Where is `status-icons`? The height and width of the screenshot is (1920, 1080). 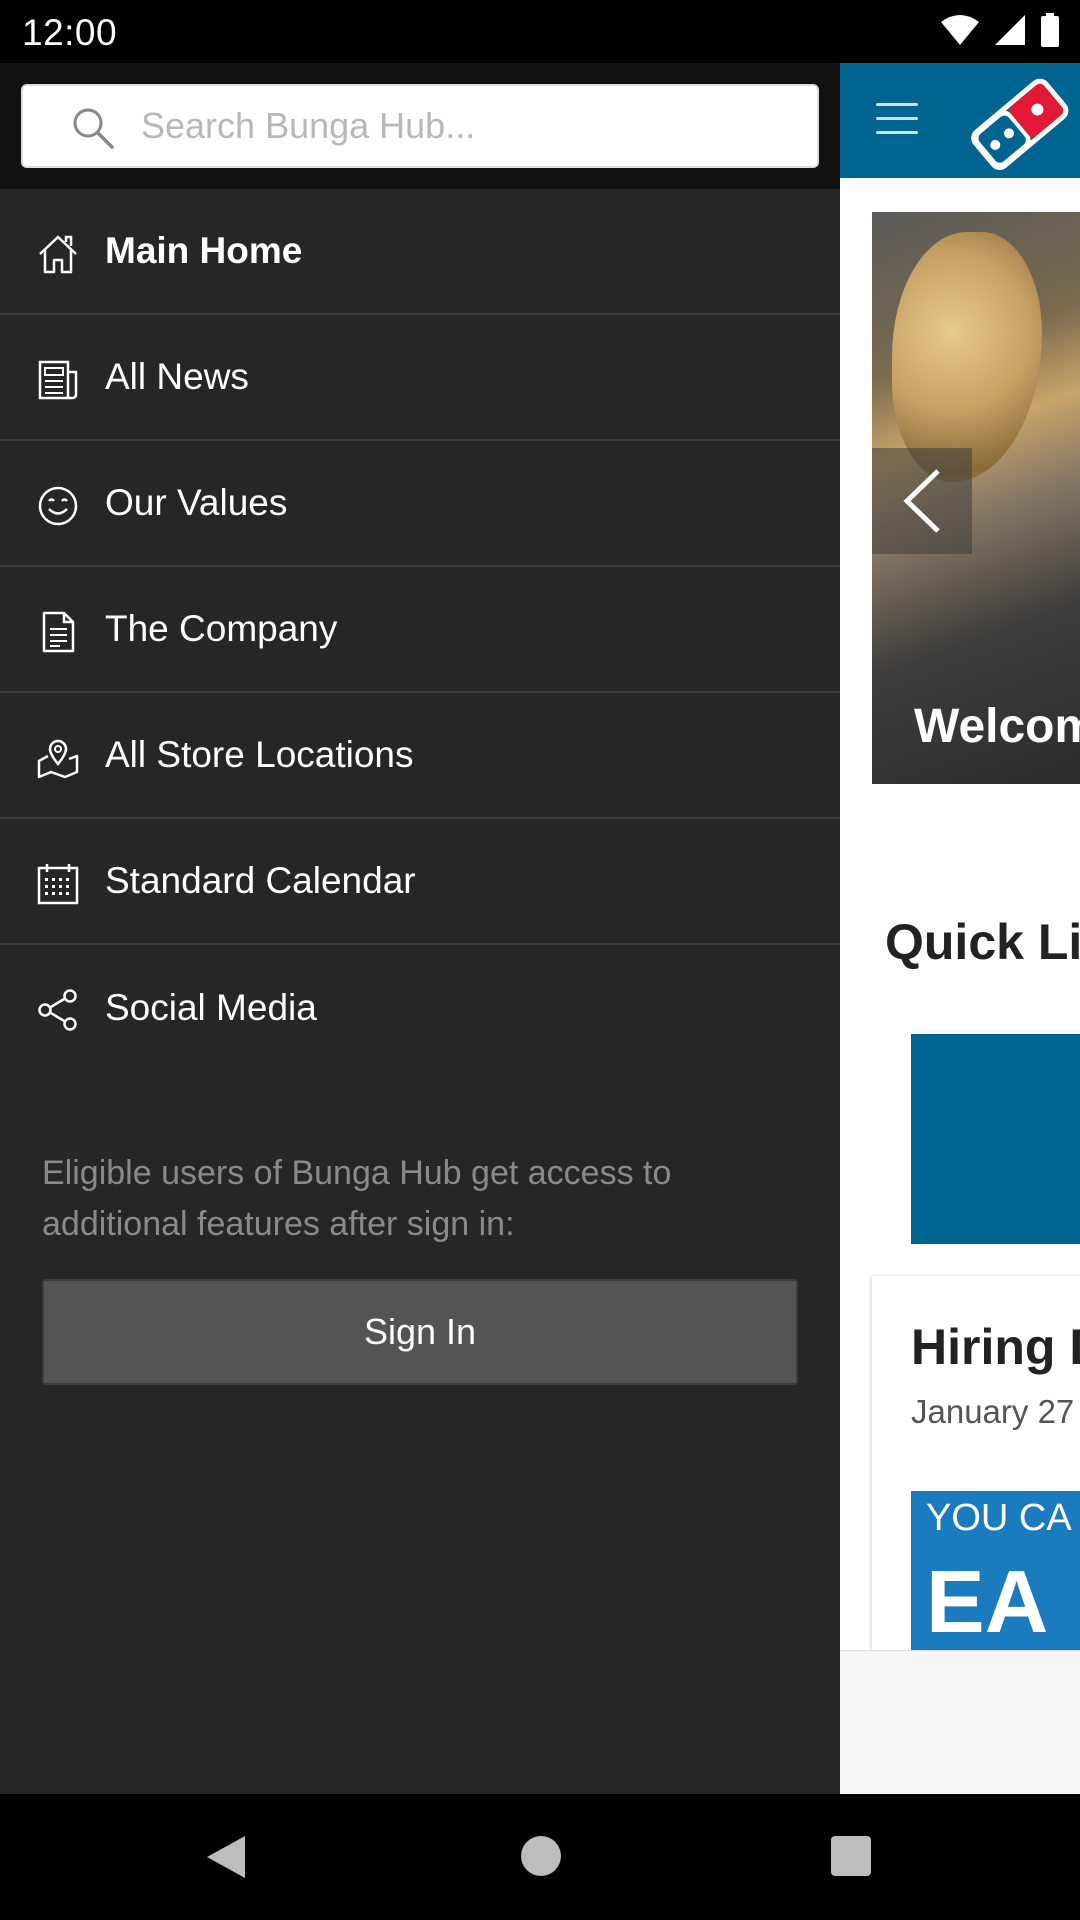 status-icons is located at coordinates (1000, 30).